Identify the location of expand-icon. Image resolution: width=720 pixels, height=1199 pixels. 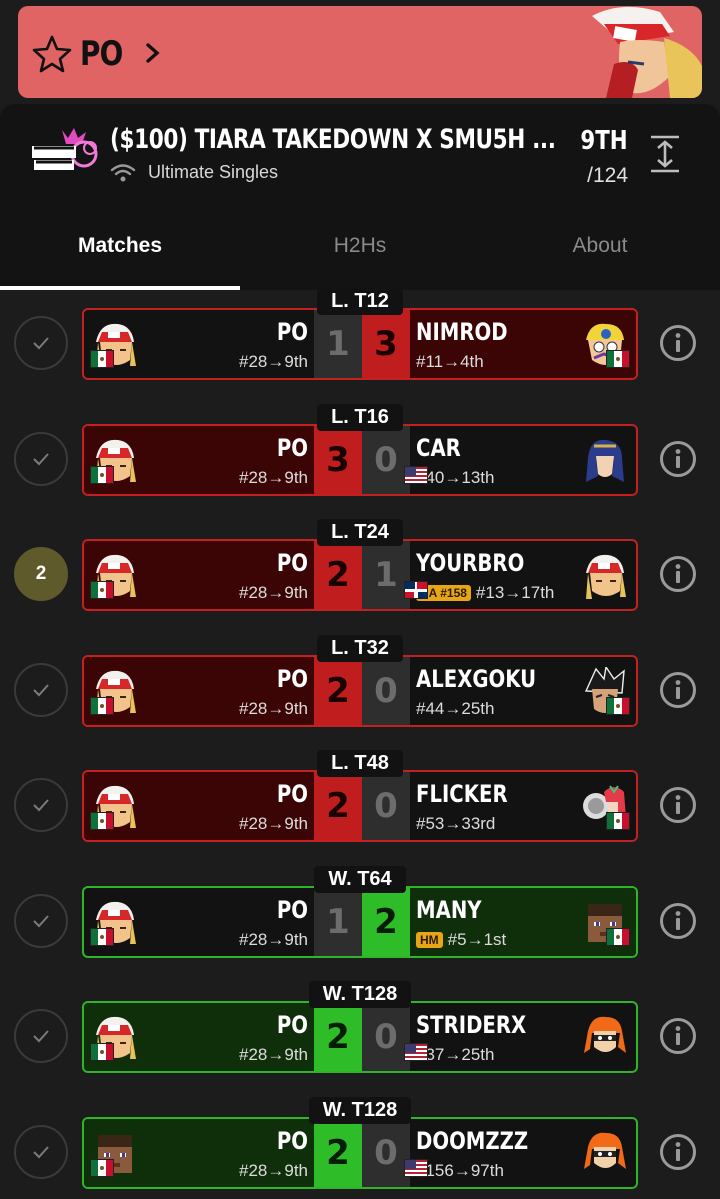
(665, 154).